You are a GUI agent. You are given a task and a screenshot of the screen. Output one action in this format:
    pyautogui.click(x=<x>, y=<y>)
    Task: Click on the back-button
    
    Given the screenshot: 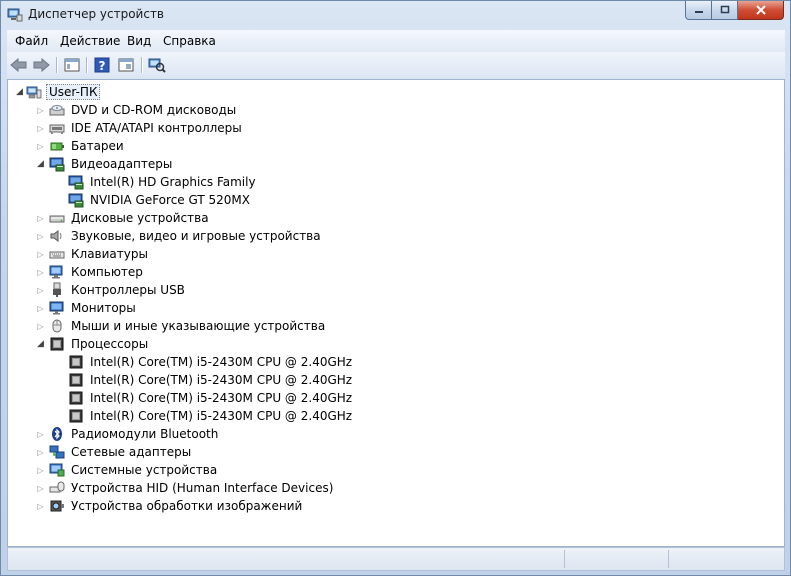 What is the action you would take?
    pyautogui.click(x=19, y=65)
    